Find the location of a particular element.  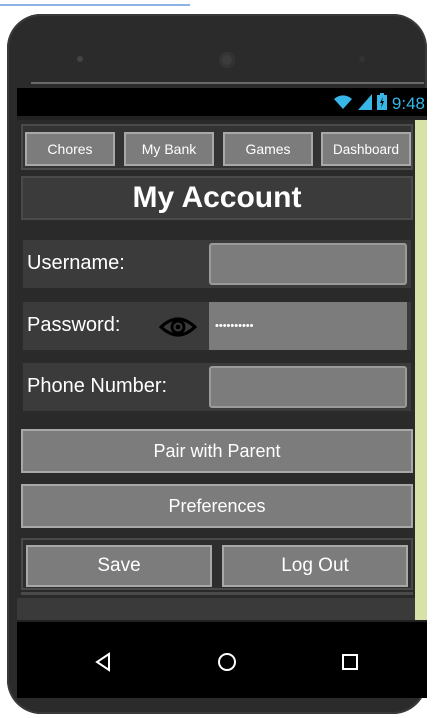

tab-bar: Chores My Bank Games Dashboard is located at coordinates (217, 147).